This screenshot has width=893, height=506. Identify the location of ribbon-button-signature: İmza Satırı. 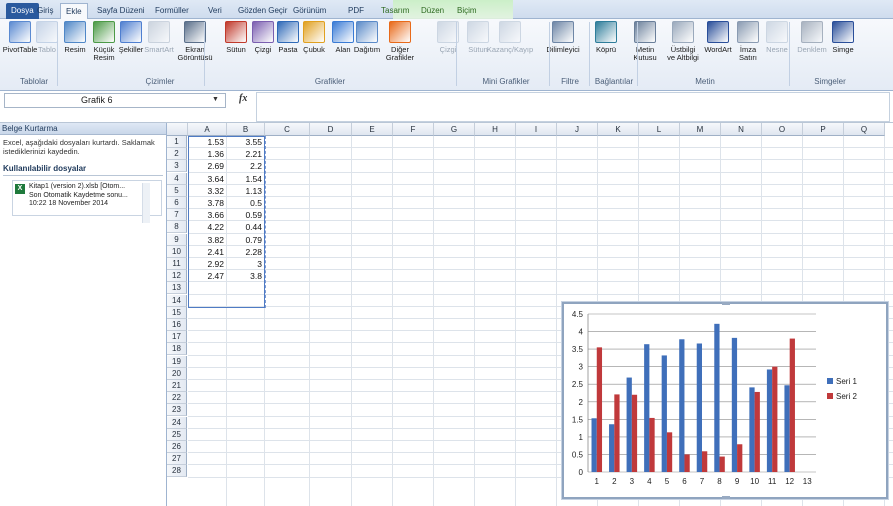
(748, 41).